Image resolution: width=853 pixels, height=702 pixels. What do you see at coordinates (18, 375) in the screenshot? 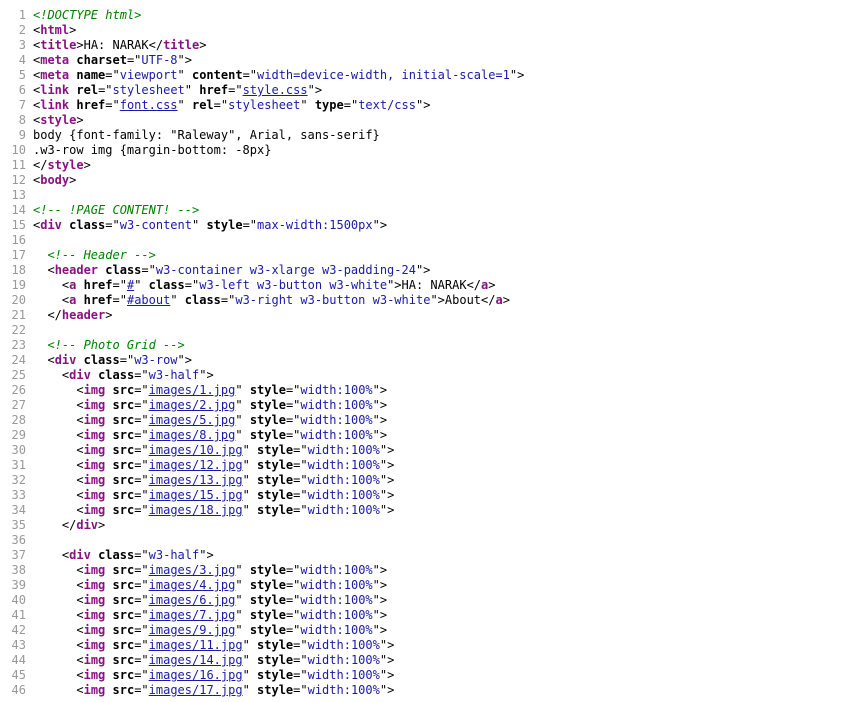
I see `line-number: 25` at bounding box center [18, 375].